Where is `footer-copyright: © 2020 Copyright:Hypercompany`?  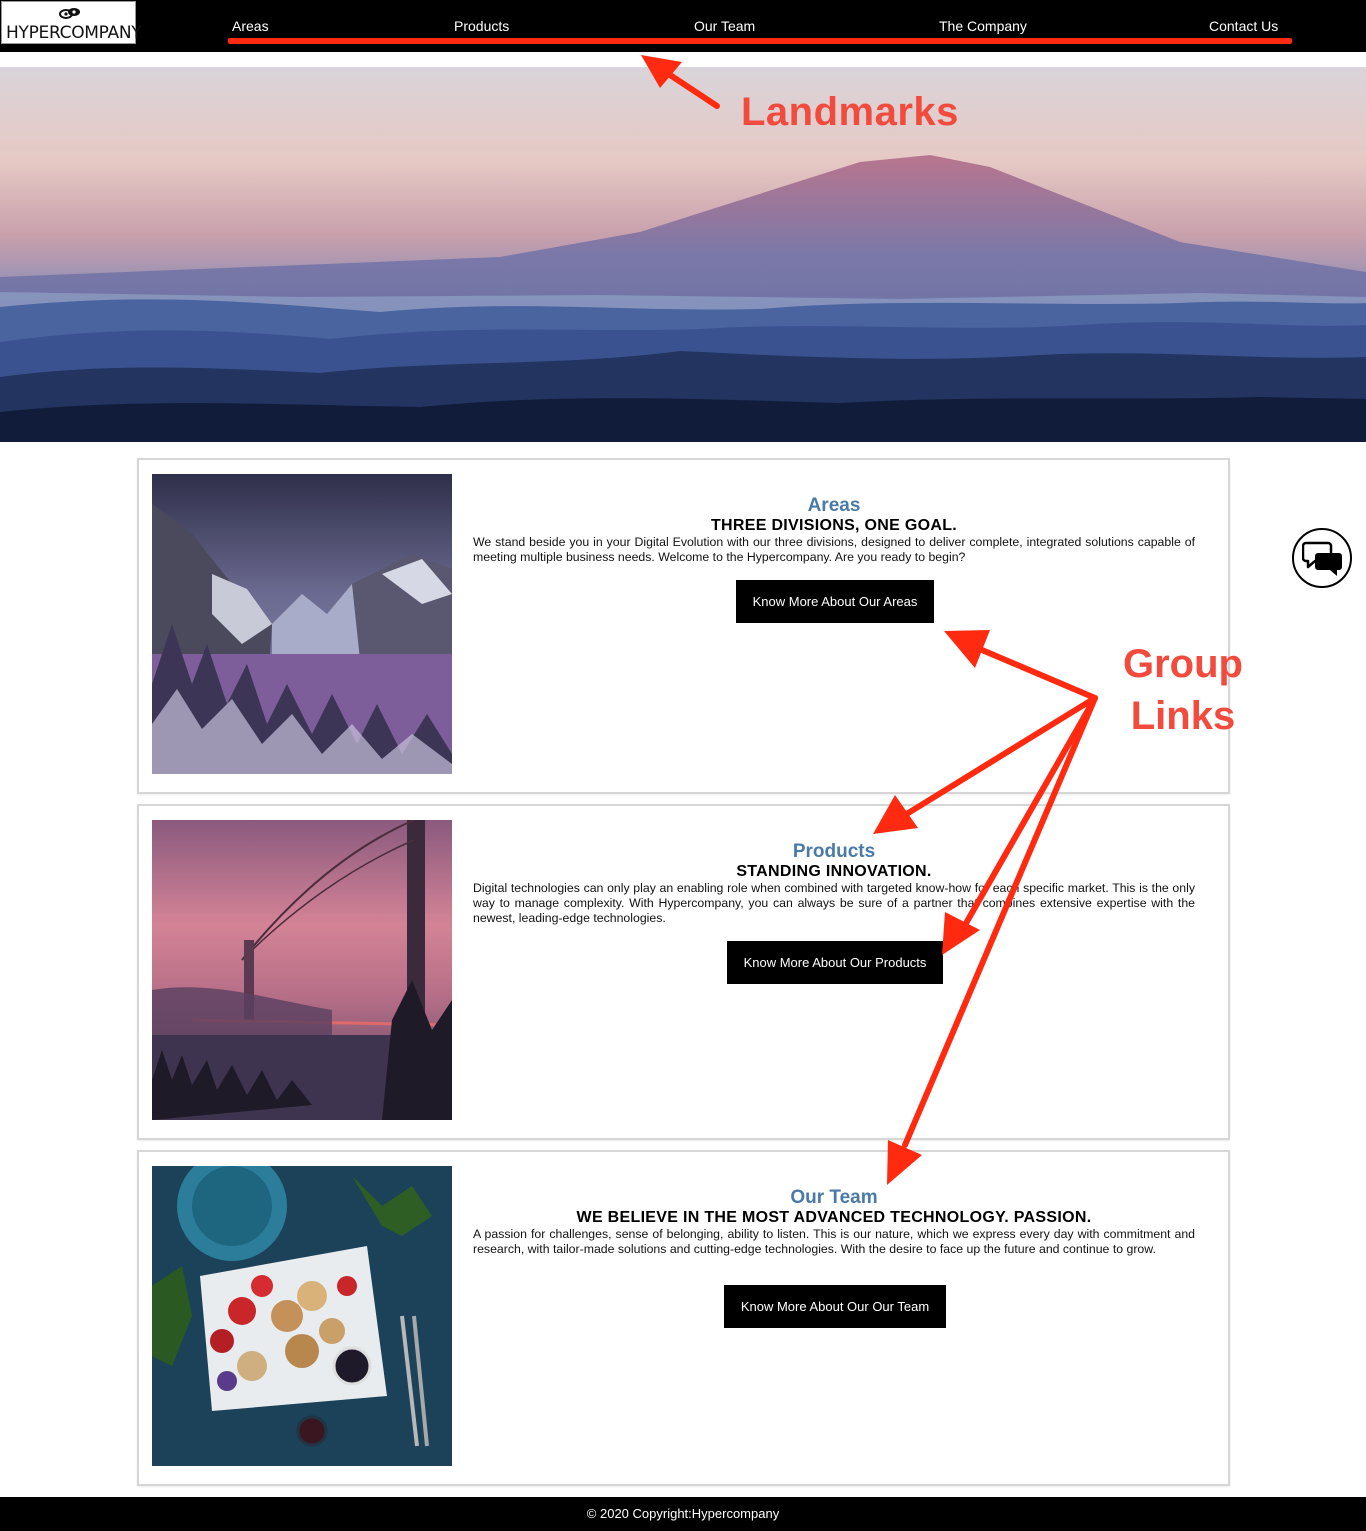 footer-copyright: © 2020 Copyright:Hypercompany is located at coordinates (683, 1513).